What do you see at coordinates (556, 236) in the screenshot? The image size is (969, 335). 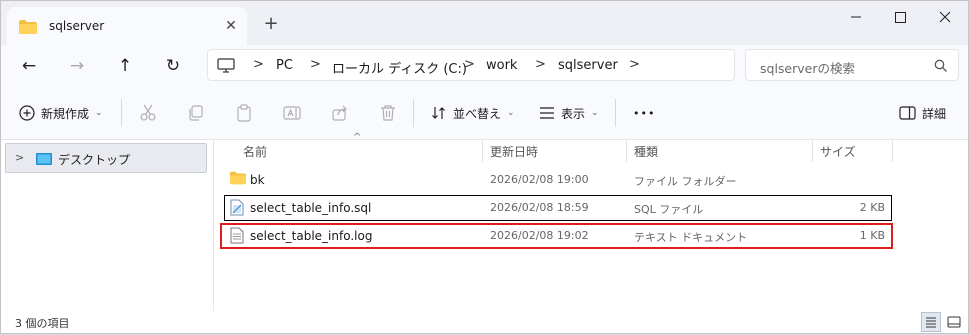 I see `highlight-box` at bounding box center [556, 236].